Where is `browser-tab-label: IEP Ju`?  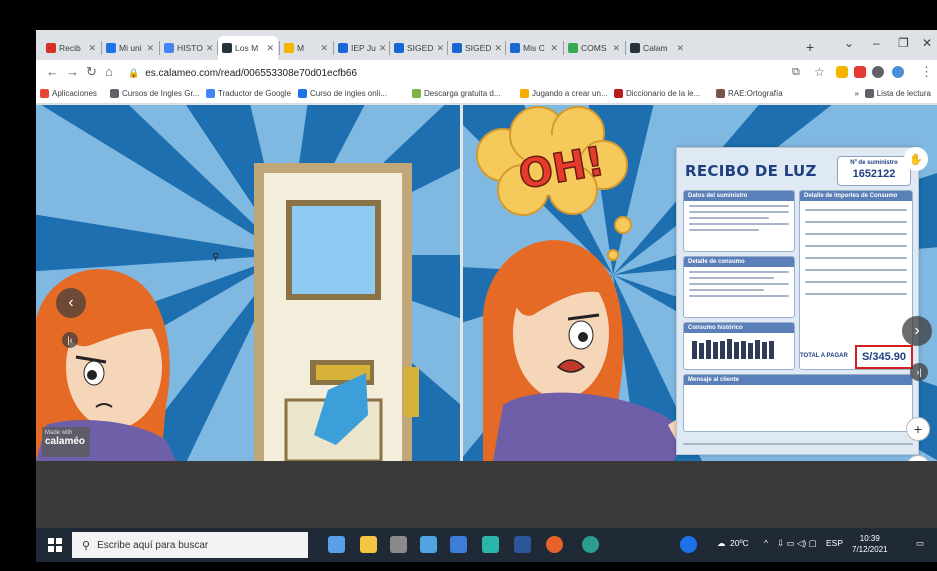 browser-tab-label: IEP Ju is located at coordinates (363, 48).